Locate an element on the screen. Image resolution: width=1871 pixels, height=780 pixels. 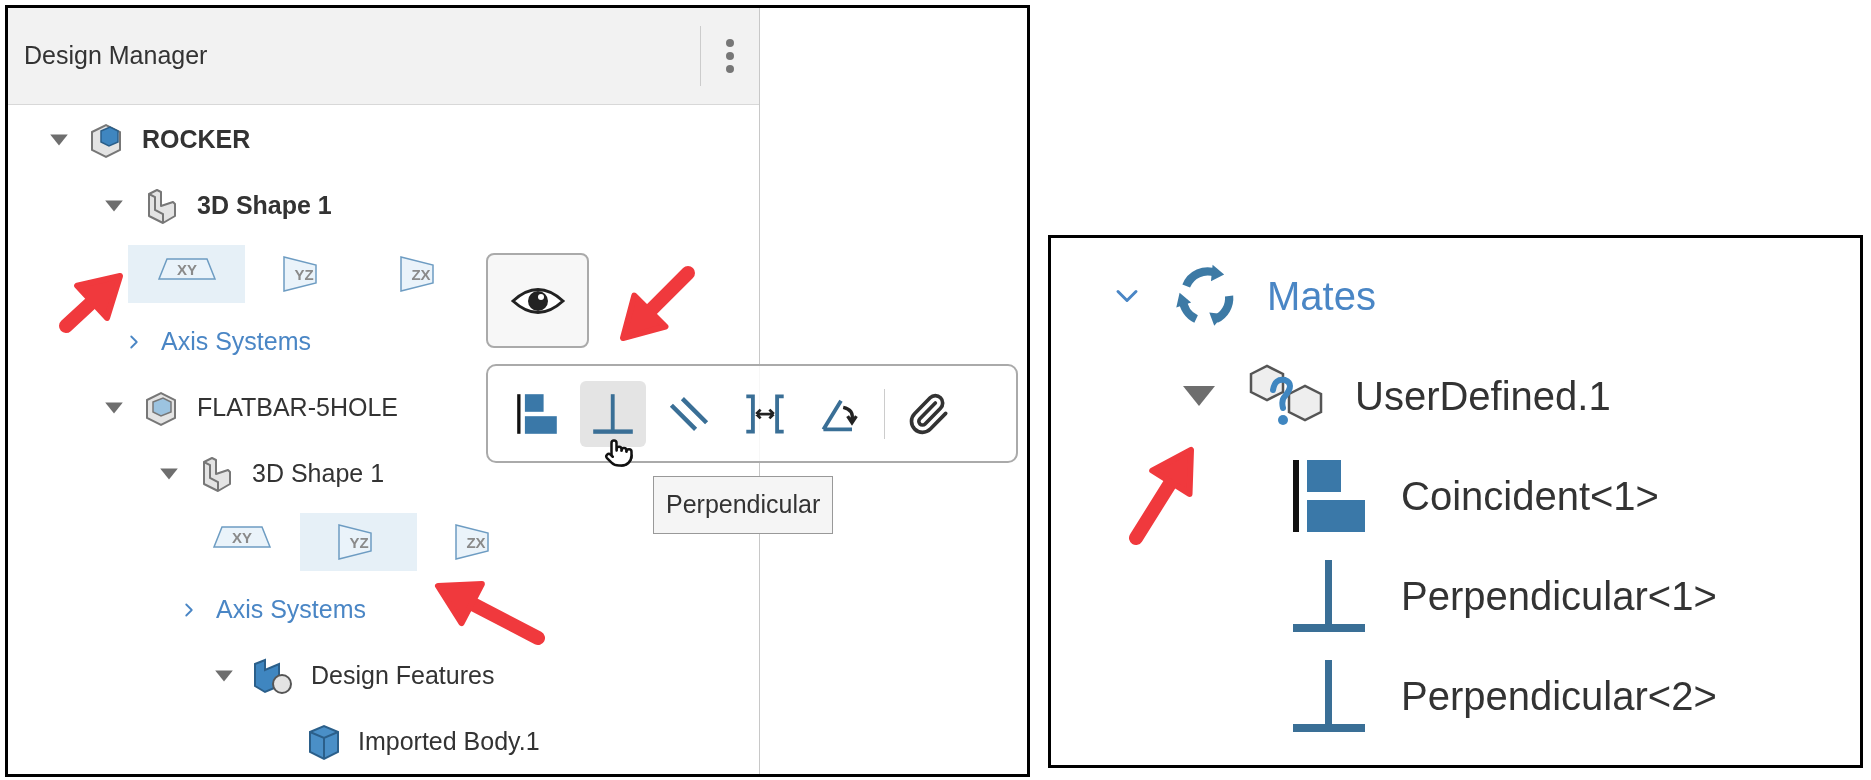
tree-item-label: Coincident<1> is located at coordinates (1530, 496).